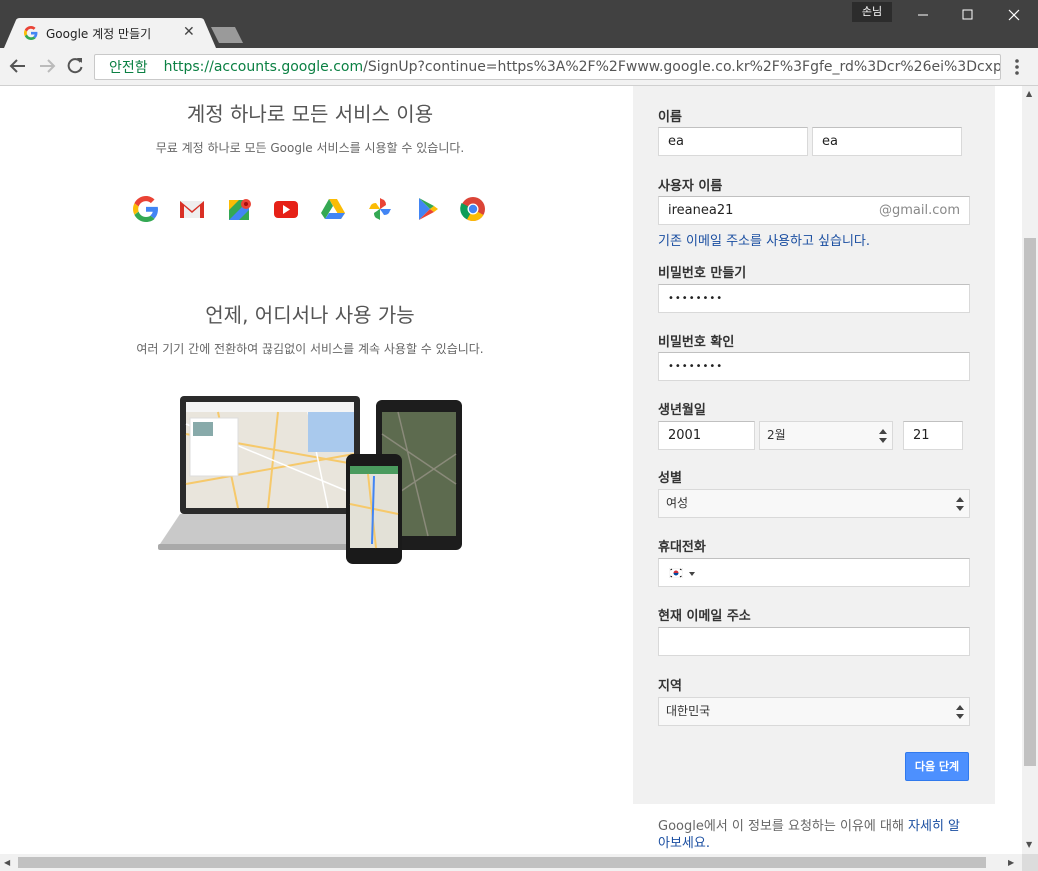  Describe the element at coordinates (923, 15) in the screenshot. I see `minimize-icon` at that location.